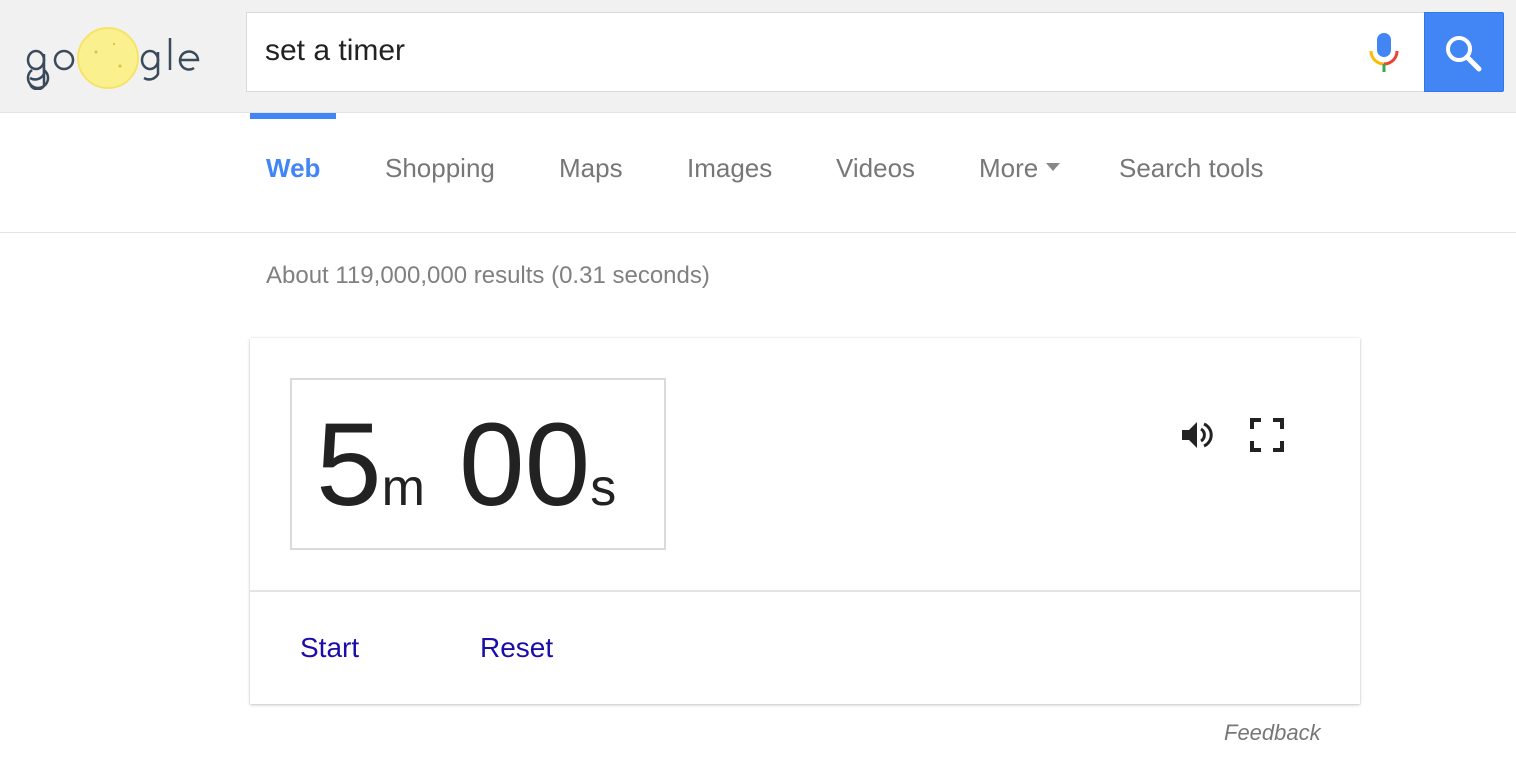 The image size is (1516, 780). Describe the element at coordinates (488, 275) in the screenshot. I see `result-stats: About 119,000,000 results (0.31 seconds)` at that location.